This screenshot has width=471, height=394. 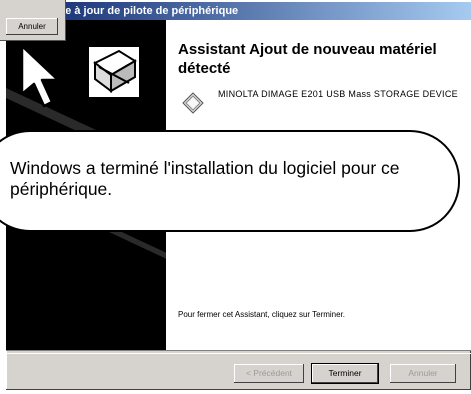 What do you see at coordinates (345, 373) in the screenshot?
I see `finish-button: Terminer` at bounding box center [345, 373].